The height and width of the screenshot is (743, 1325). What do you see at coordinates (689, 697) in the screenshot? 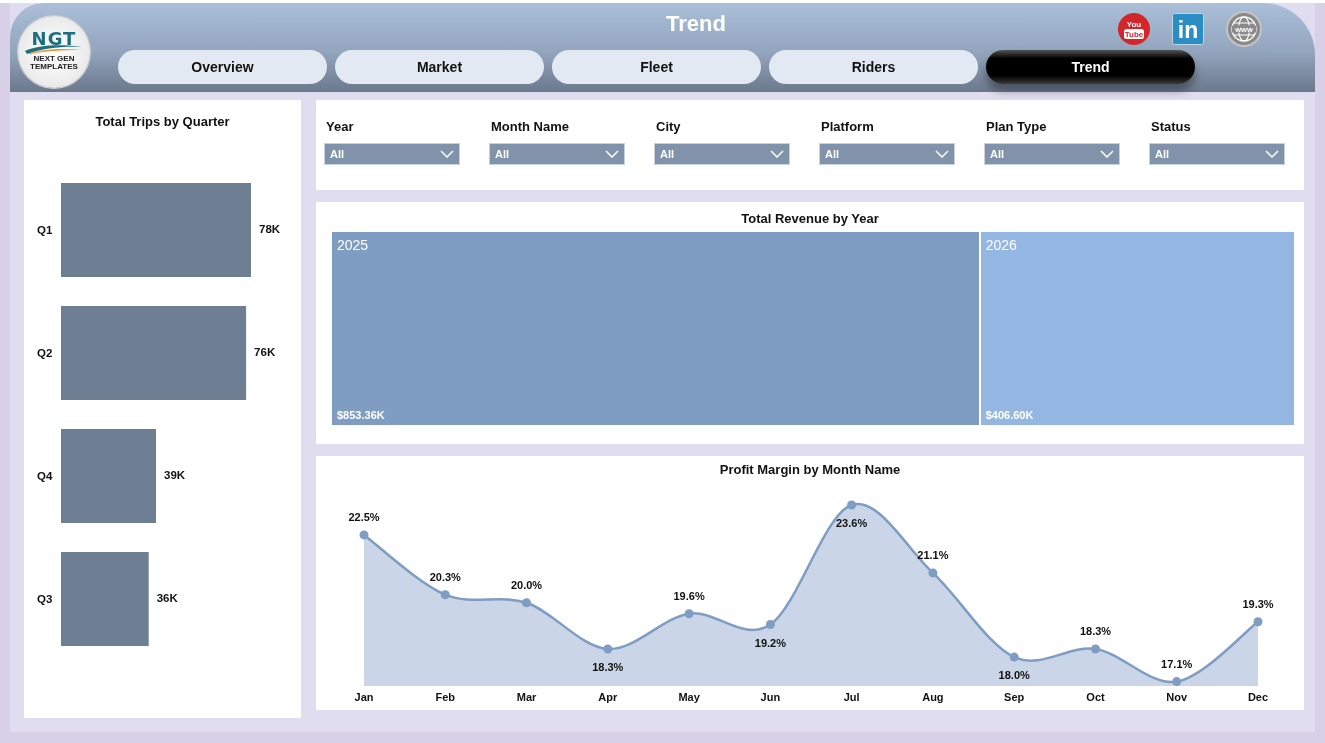
I see `axis-label: May` at bounding box center [689, 697].